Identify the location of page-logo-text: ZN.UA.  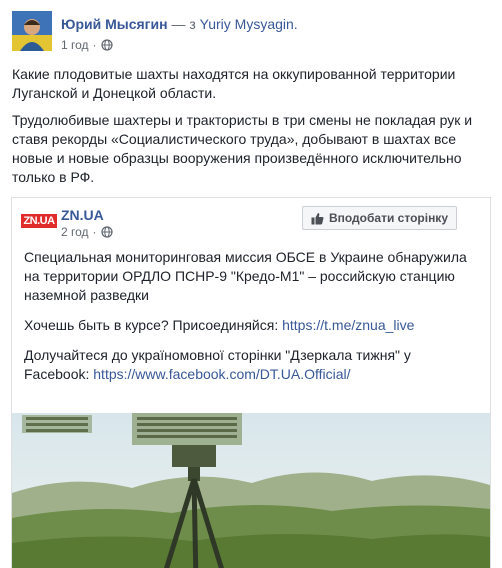
(39, 221).